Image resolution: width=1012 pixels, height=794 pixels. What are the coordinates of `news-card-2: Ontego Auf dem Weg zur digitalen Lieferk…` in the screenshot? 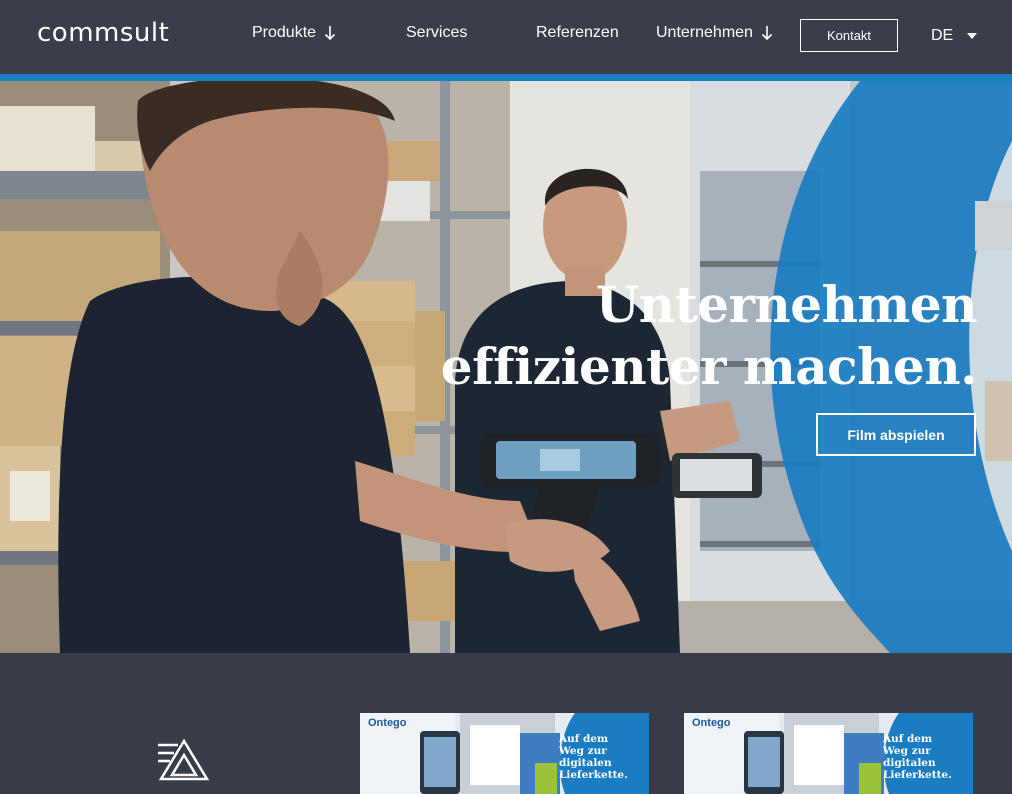 It's located at (828, 753).